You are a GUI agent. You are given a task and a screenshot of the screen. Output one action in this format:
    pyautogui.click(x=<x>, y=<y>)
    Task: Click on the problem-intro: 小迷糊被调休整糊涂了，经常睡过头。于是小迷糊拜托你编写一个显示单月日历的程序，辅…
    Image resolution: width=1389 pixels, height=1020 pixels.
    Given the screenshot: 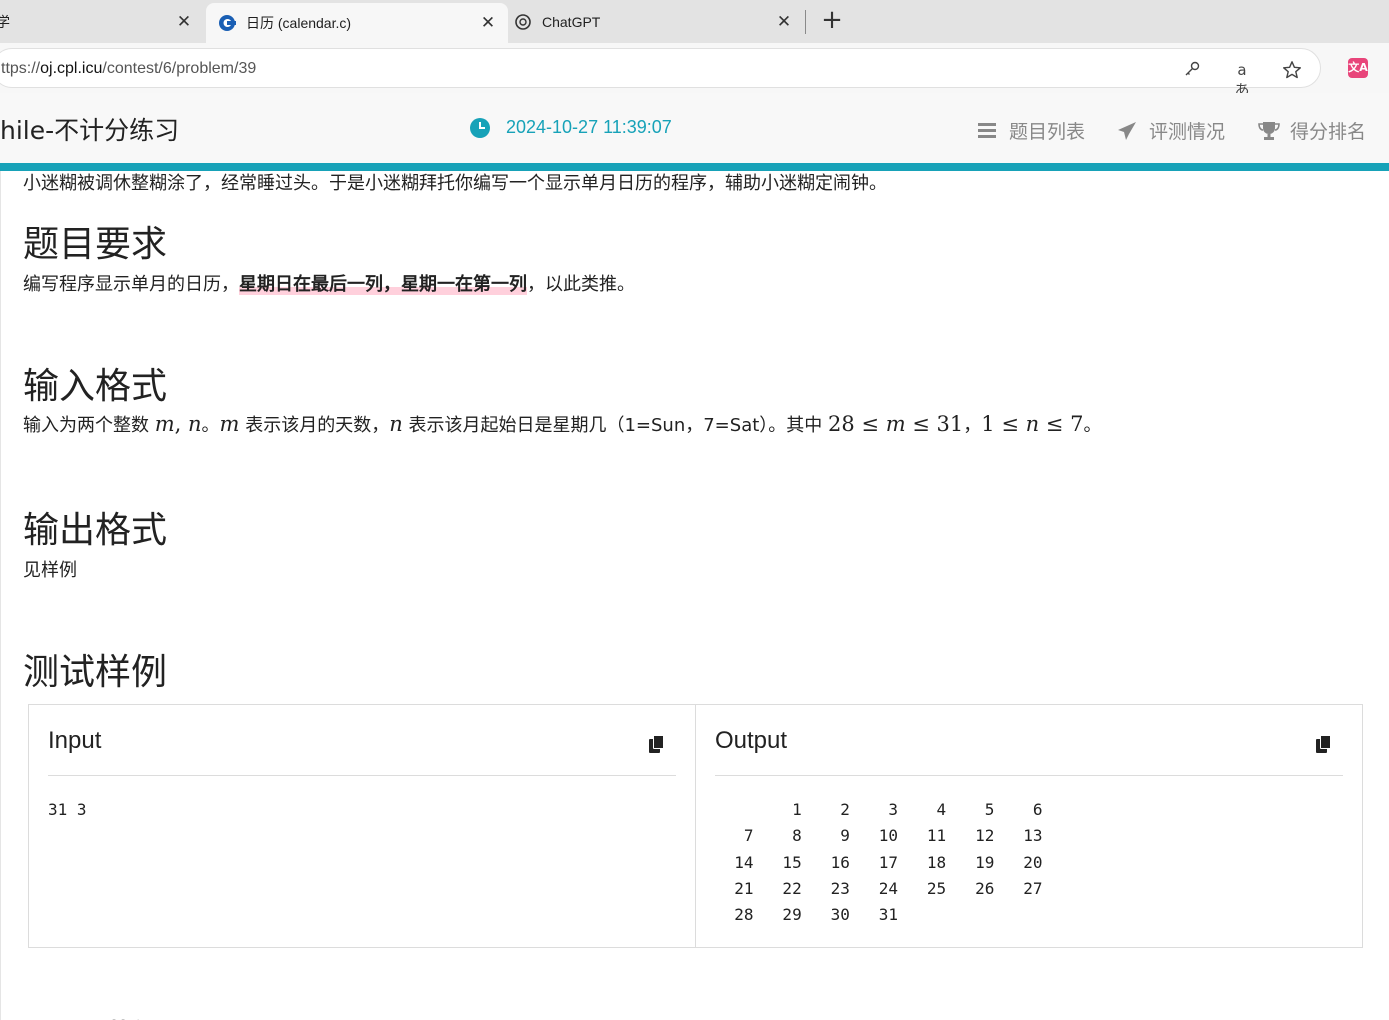 What is the action you would take?
    pyautogui.click(x=455, y=183)
    